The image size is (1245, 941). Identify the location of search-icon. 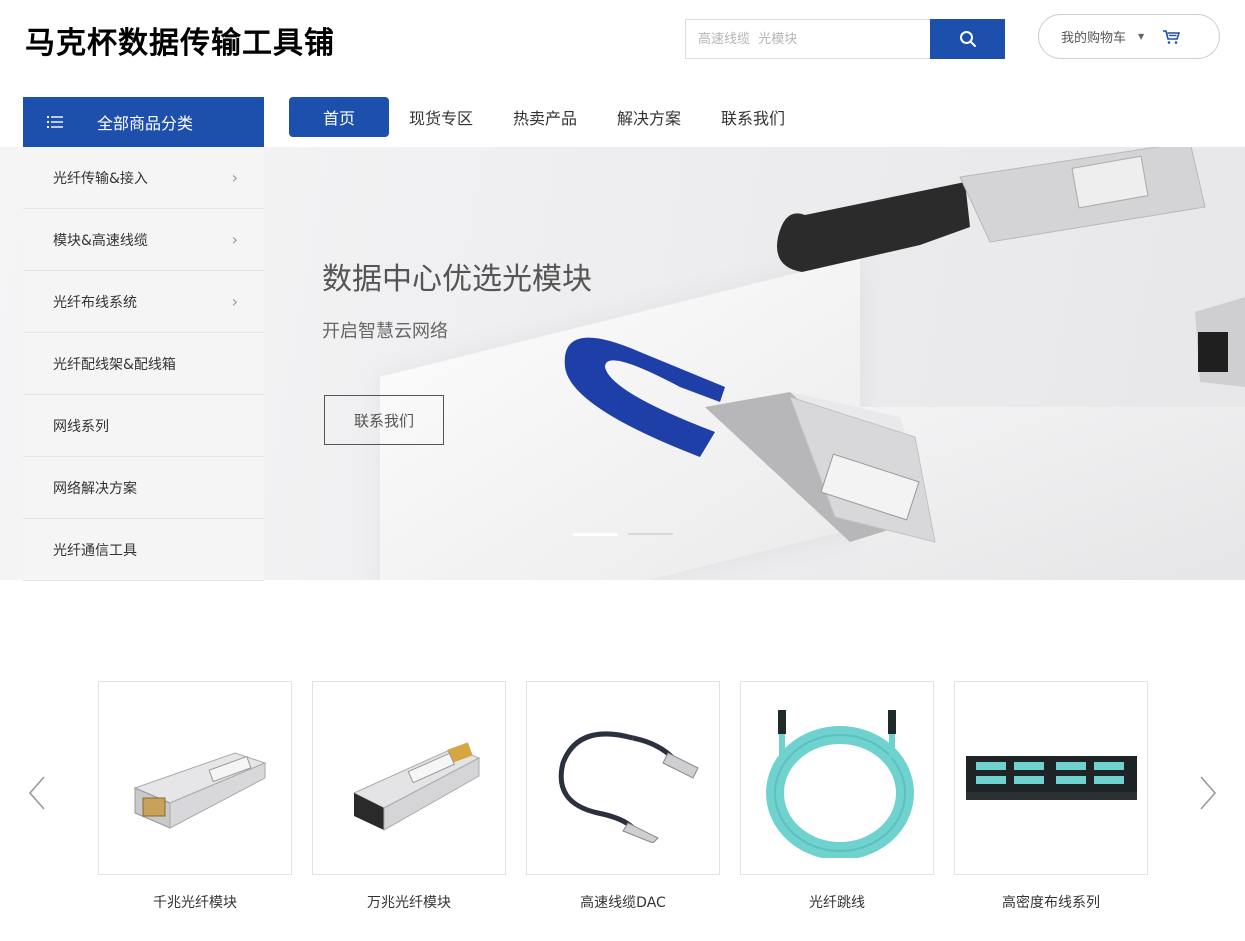
(967, 39).